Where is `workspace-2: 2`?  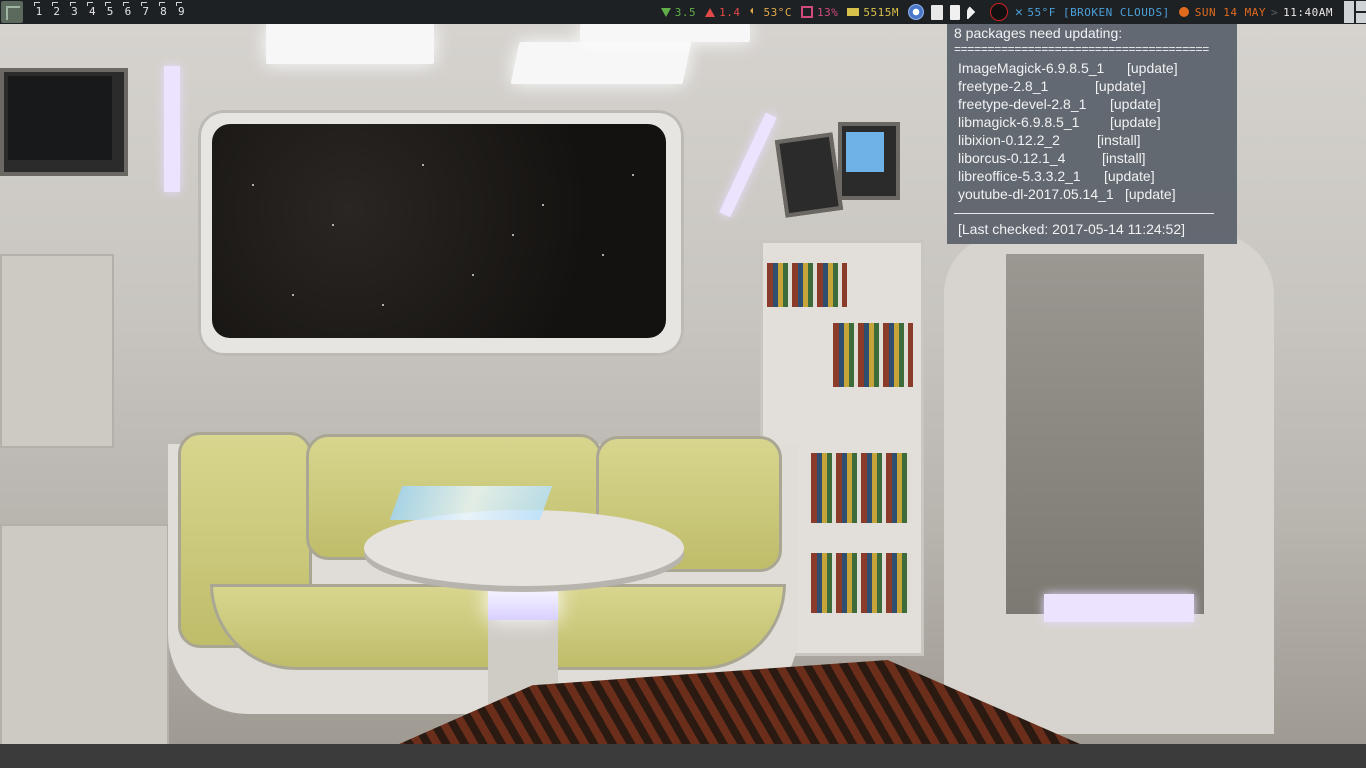 workspace-2: 2 is located at coordinates (57, 12).